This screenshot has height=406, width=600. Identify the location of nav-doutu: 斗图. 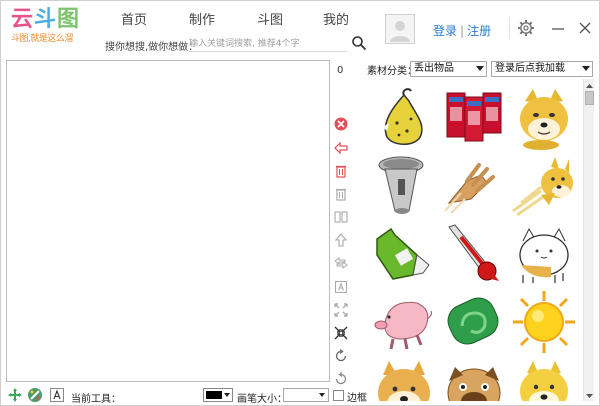
(270, 18).